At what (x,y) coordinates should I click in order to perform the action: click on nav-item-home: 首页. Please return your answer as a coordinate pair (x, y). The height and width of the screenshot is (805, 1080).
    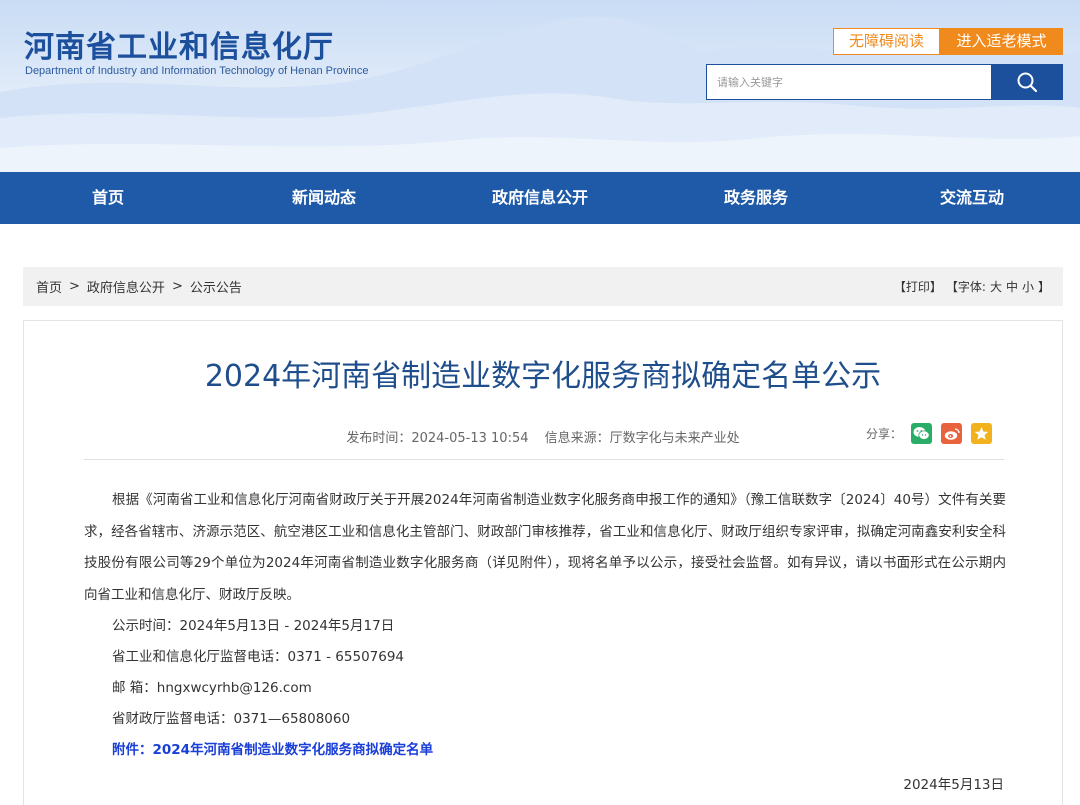
    Looking at the image, I should click on (108, 198).